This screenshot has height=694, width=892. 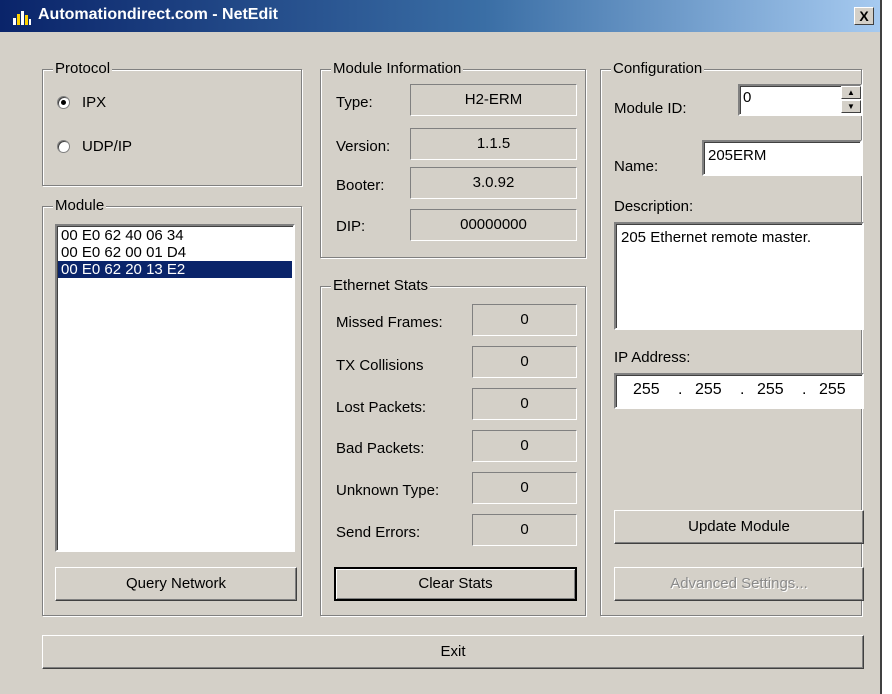 I want to click on booter-label: Booter:, so click(x=360, y=185).